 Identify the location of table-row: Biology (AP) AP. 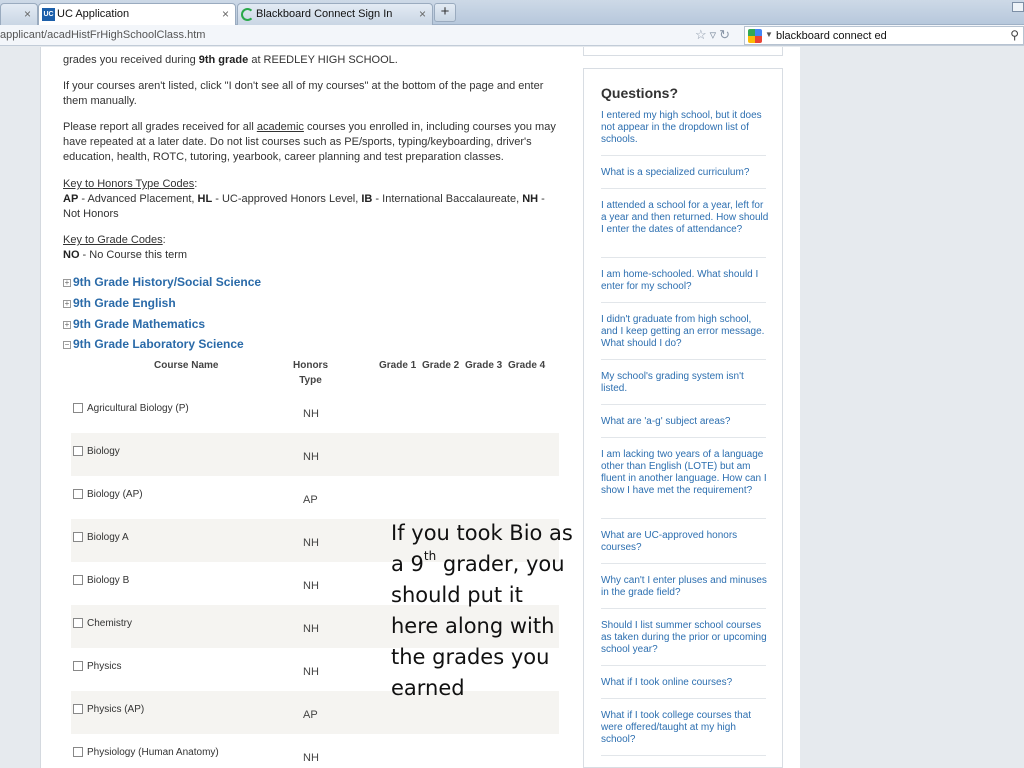
(315, 497).